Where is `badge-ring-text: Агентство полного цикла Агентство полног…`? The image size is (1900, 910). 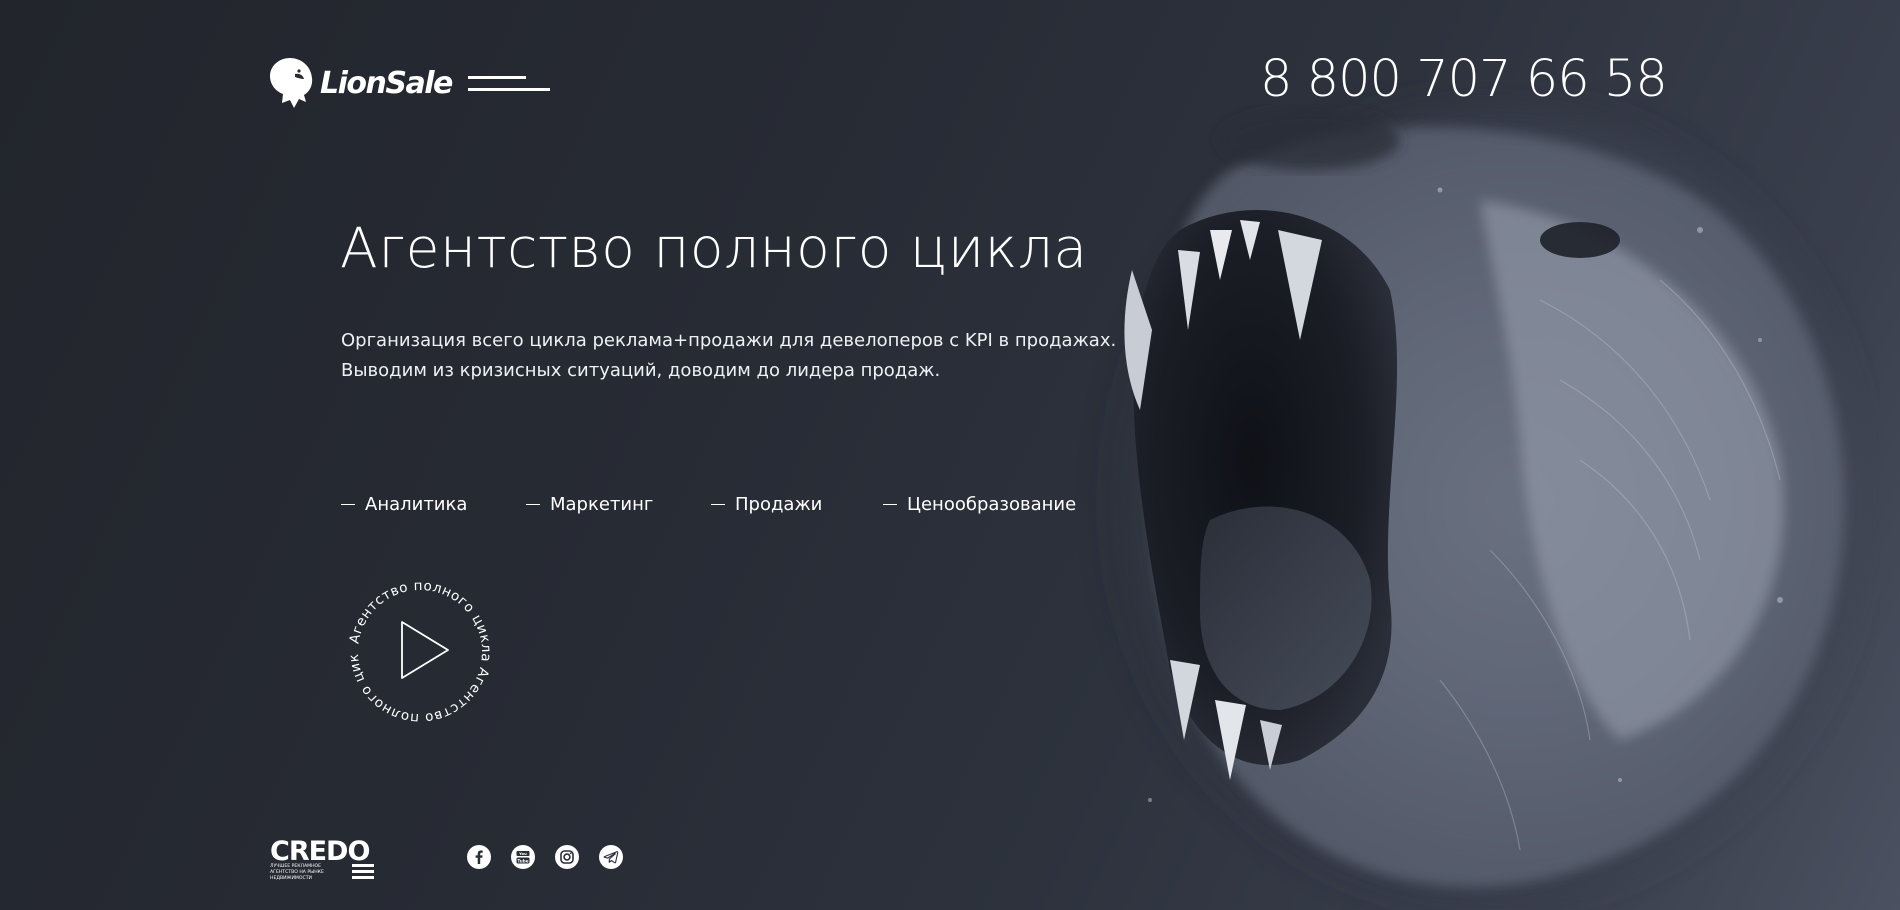 badge-ring-text: Агентство полного цикла Агентство полног… is located at coordinates (417, 649).